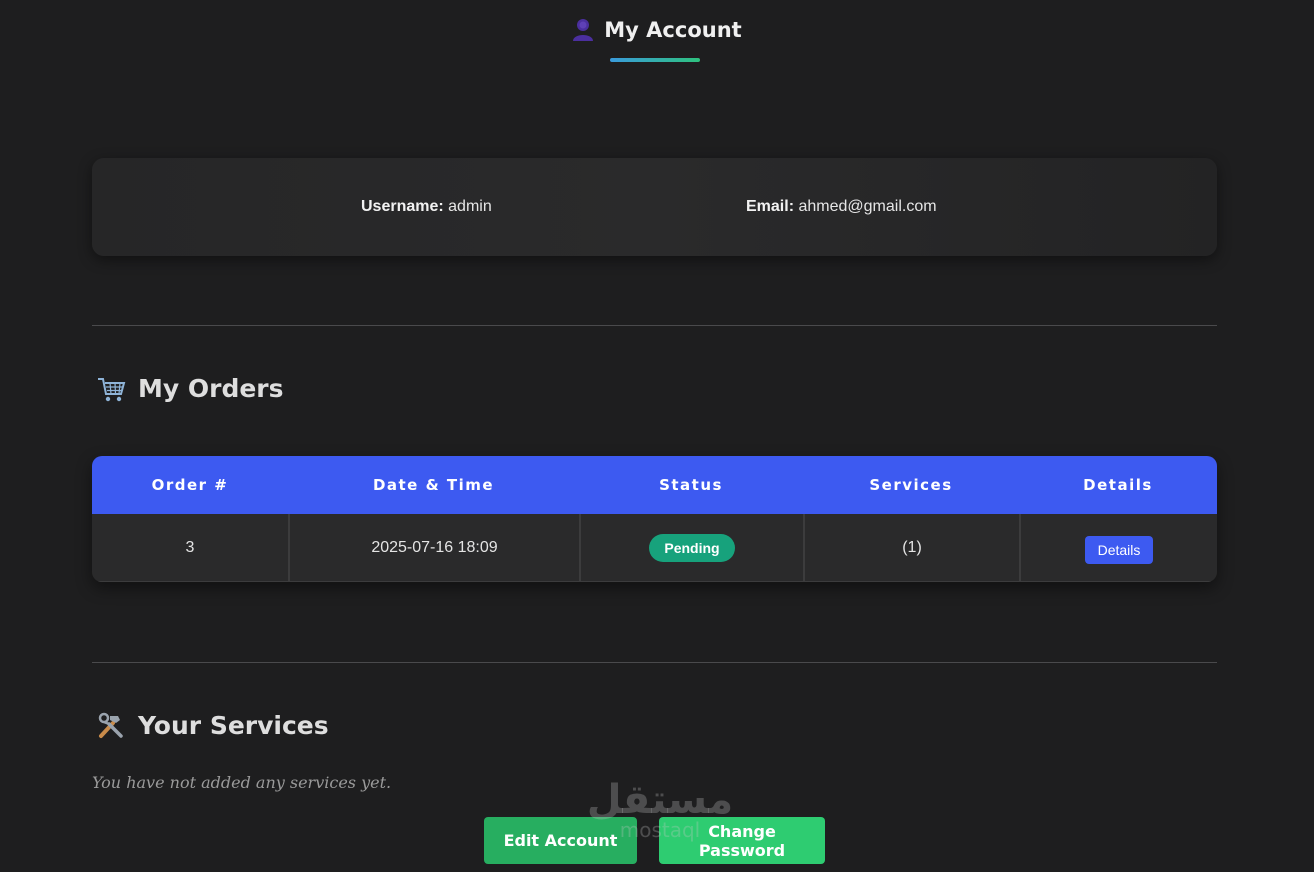  I want to click on email-info: Email: ahmed@gmail.com, so click(841, 207).